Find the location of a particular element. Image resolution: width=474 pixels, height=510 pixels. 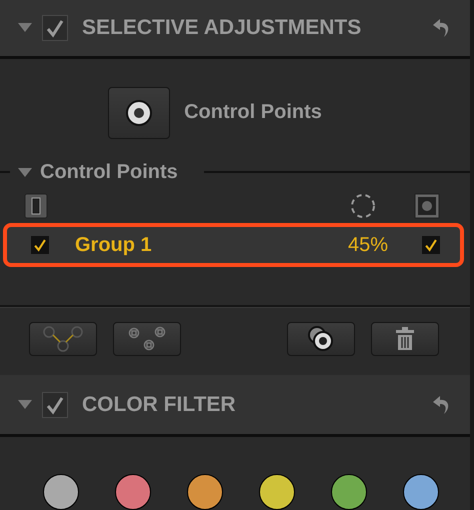

delete-button is located at coordinates (405, 339).